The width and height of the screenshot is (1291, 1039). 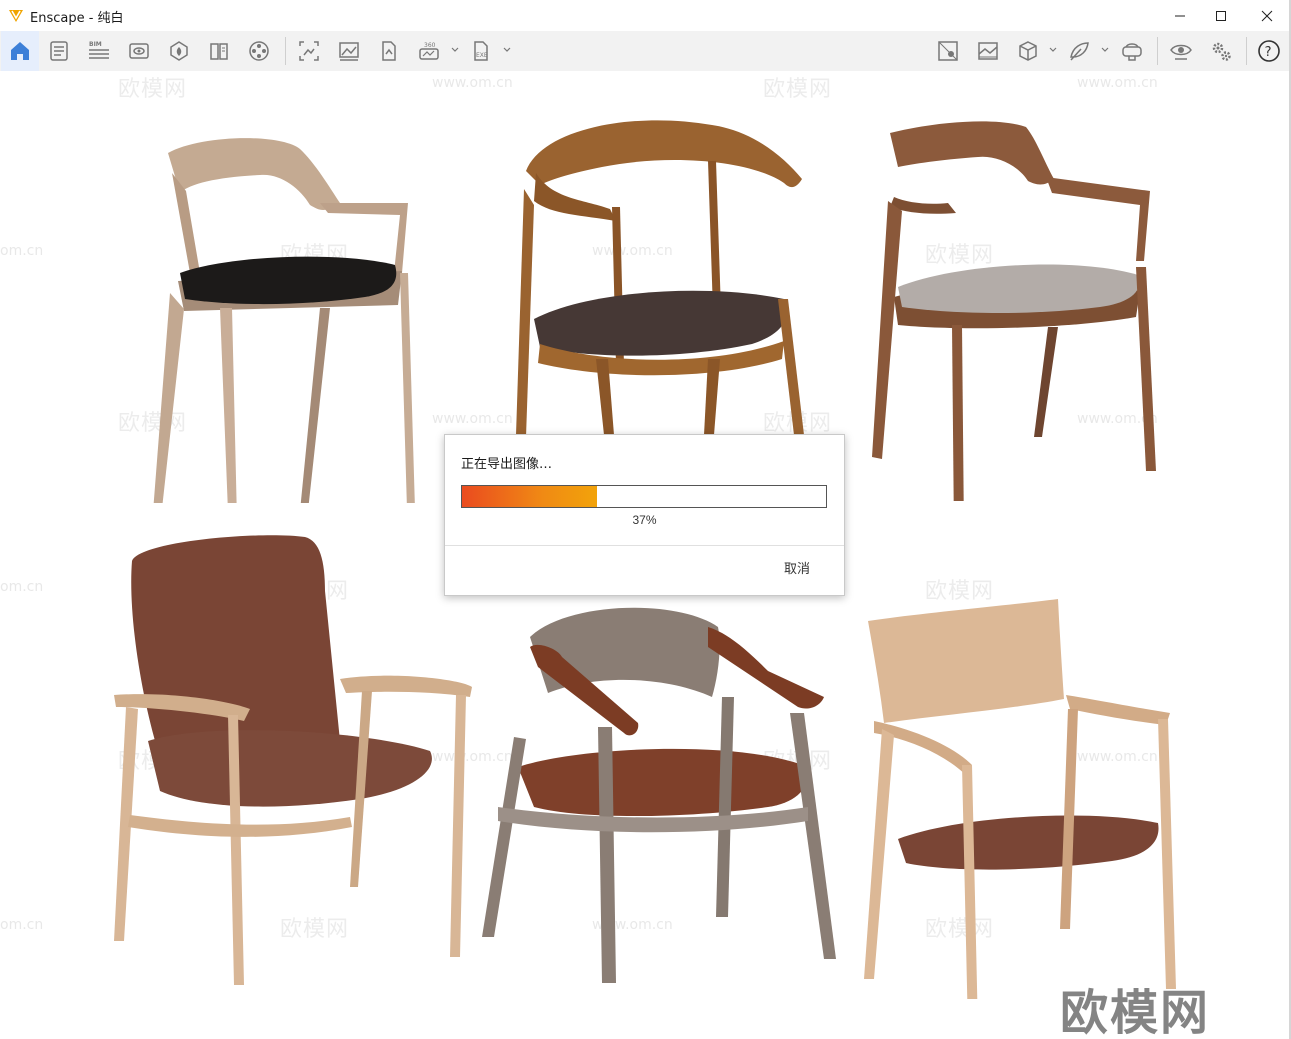 I want to click on maximize-button, so click(x=1221, y=15).